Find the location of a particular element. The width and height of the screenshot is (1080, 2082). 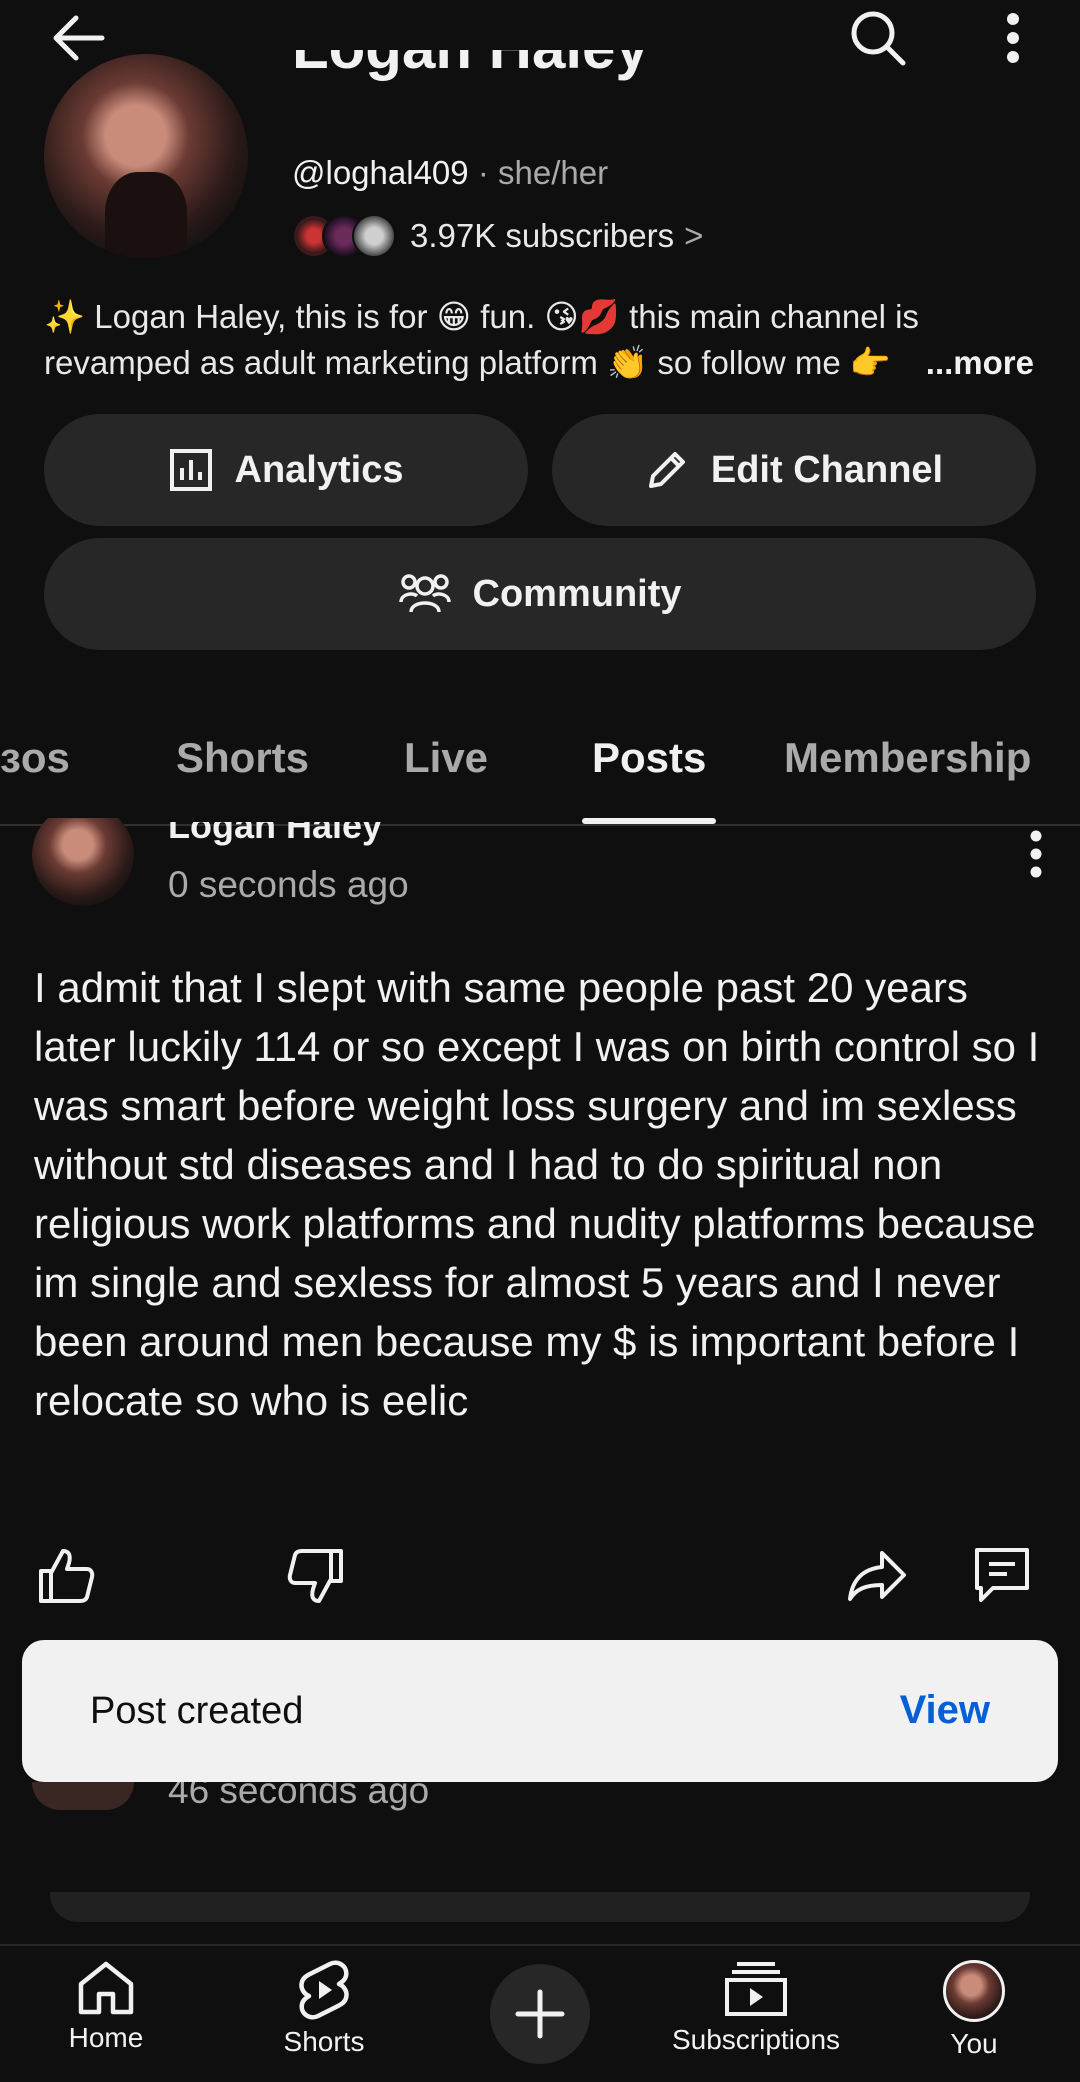

nav-home: Home is located at coordinates (106, 2007).